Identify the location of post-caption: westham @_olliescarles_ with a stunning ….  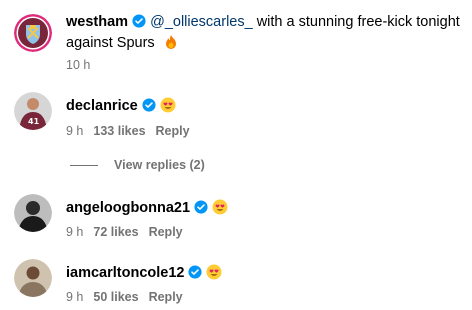
(266, 33).